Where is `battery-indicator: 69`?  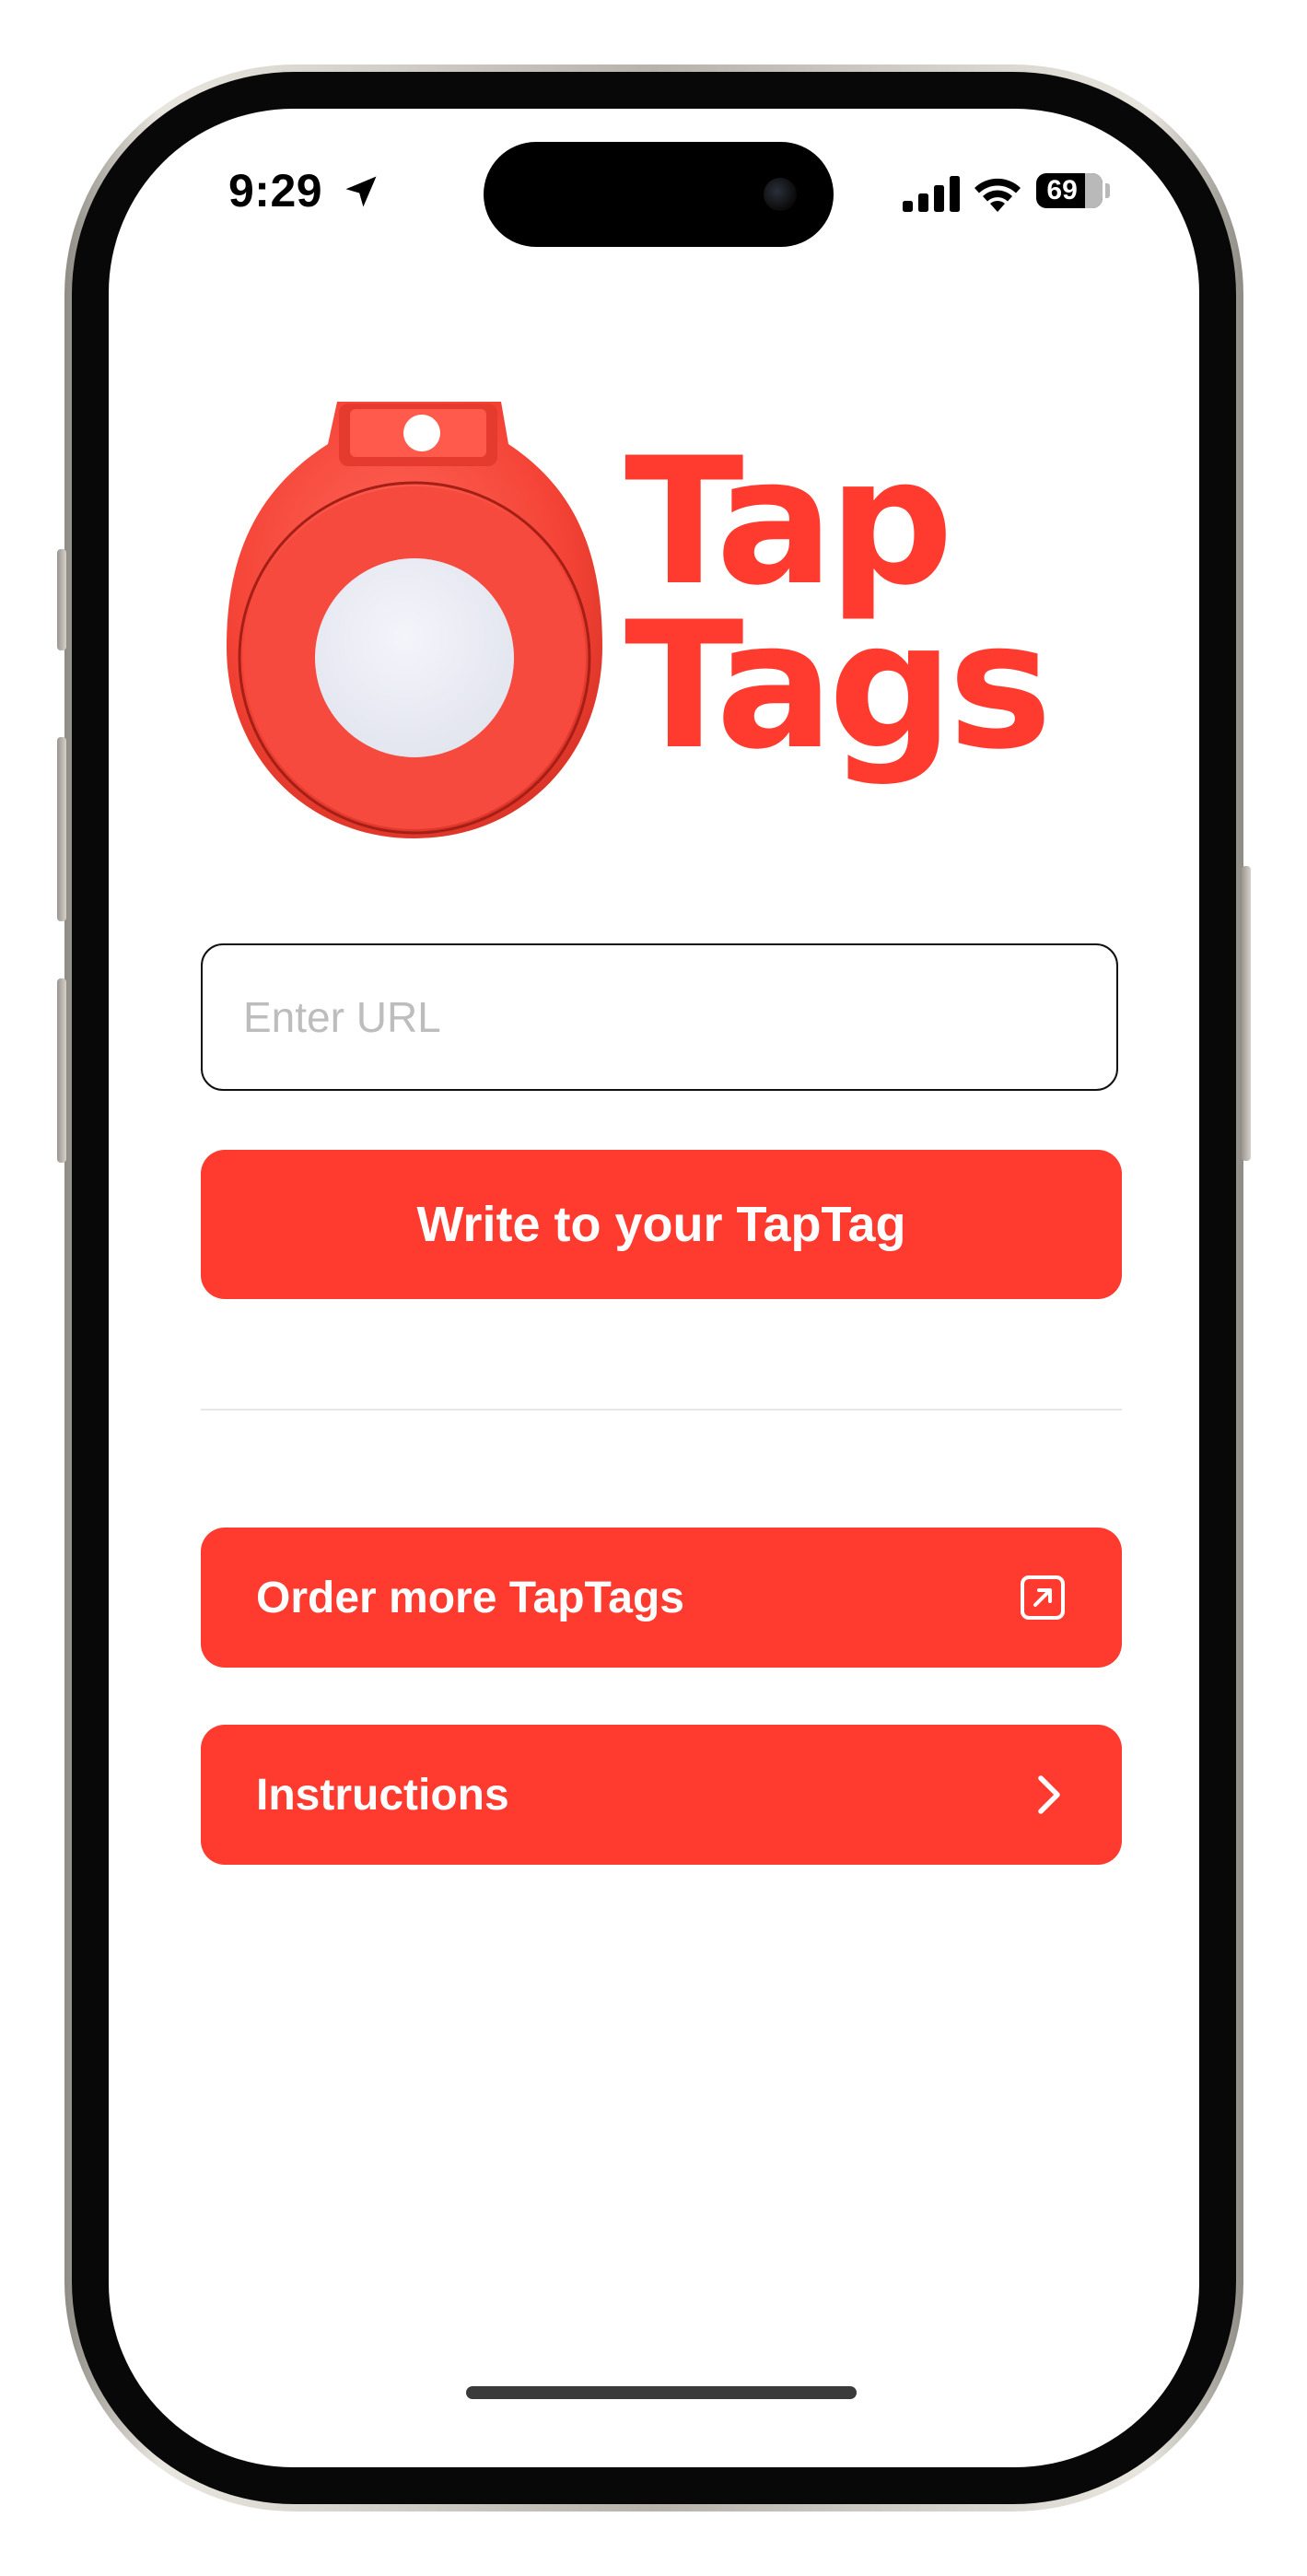
battery-indicator: 69 is located at coordinates (1069, 190).